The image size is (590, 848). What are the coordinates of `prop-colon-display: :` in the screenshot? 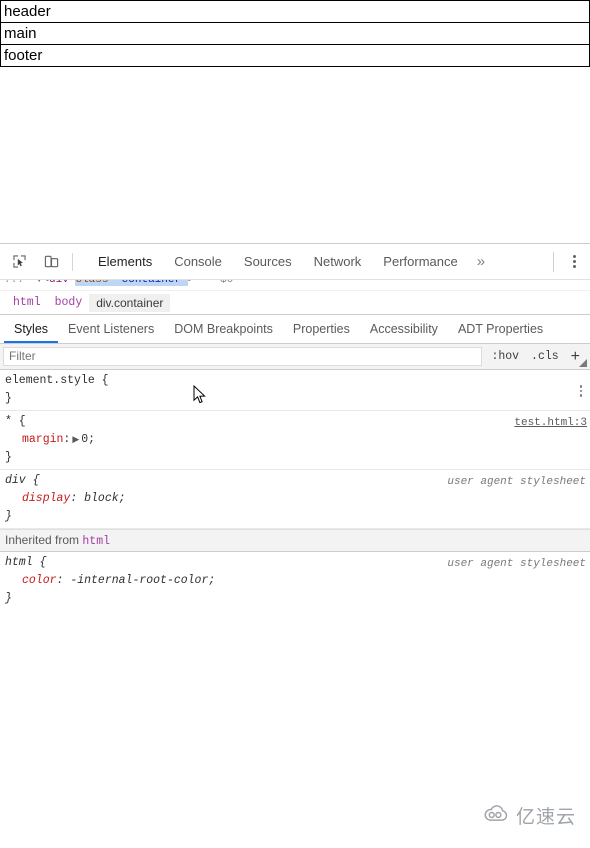 It's located at (77, 498).